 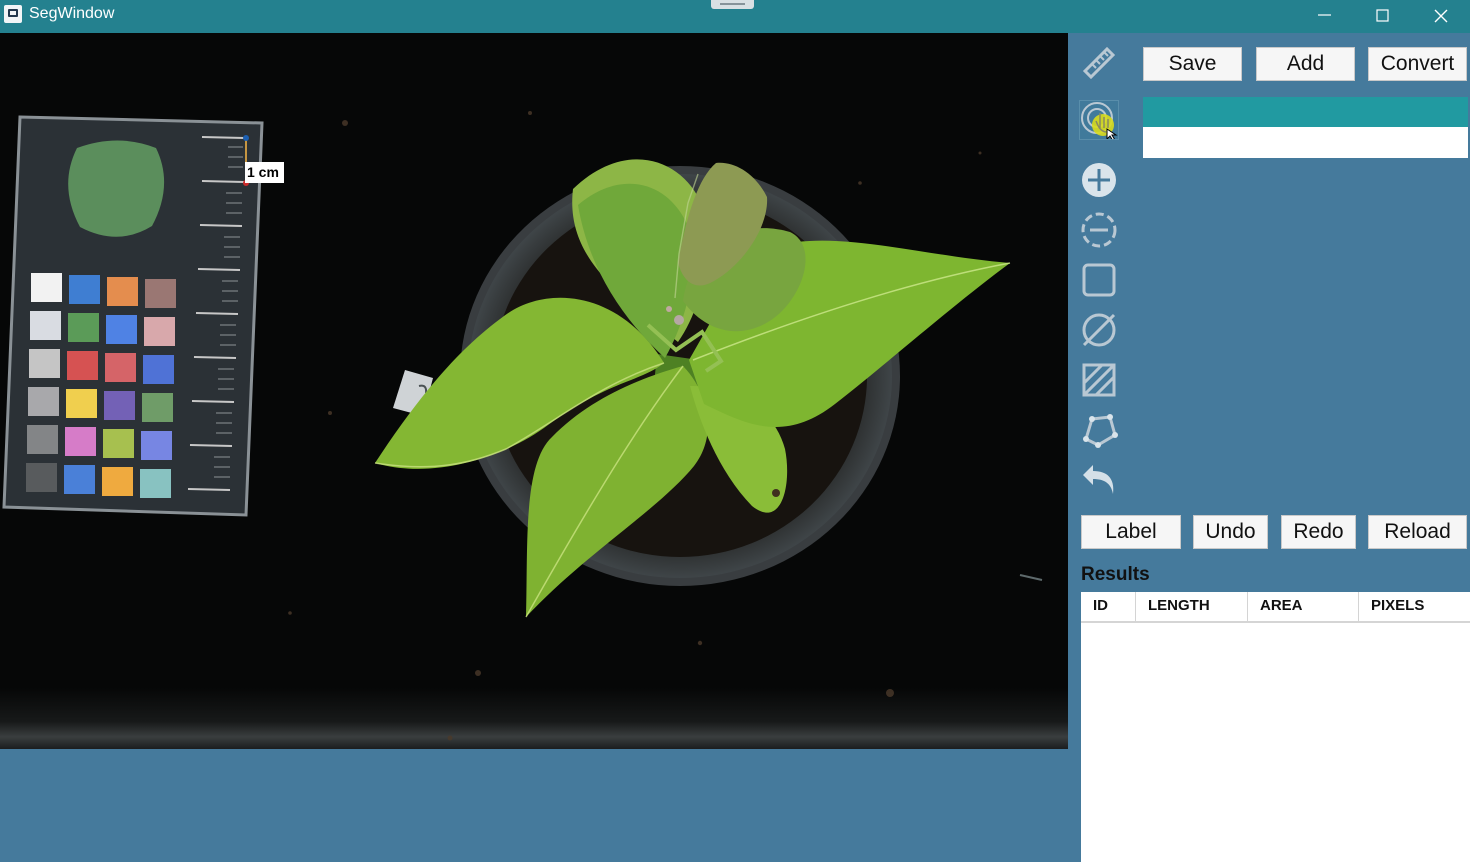 I want to click on column-header-pixels: PIXELS, so click(x=1414, y=606).